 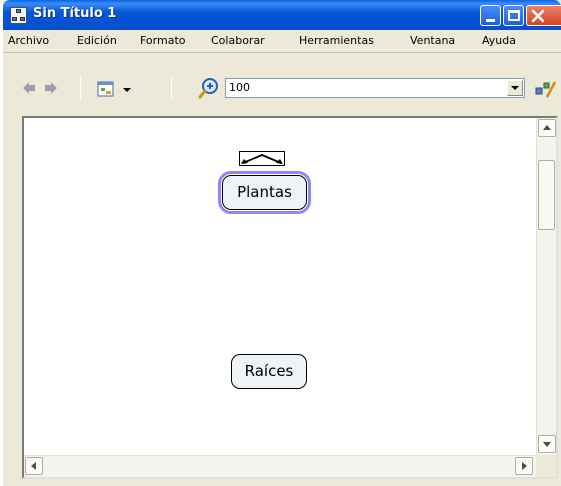 I want to click on zoom-icon, so click(x=209, y=88).